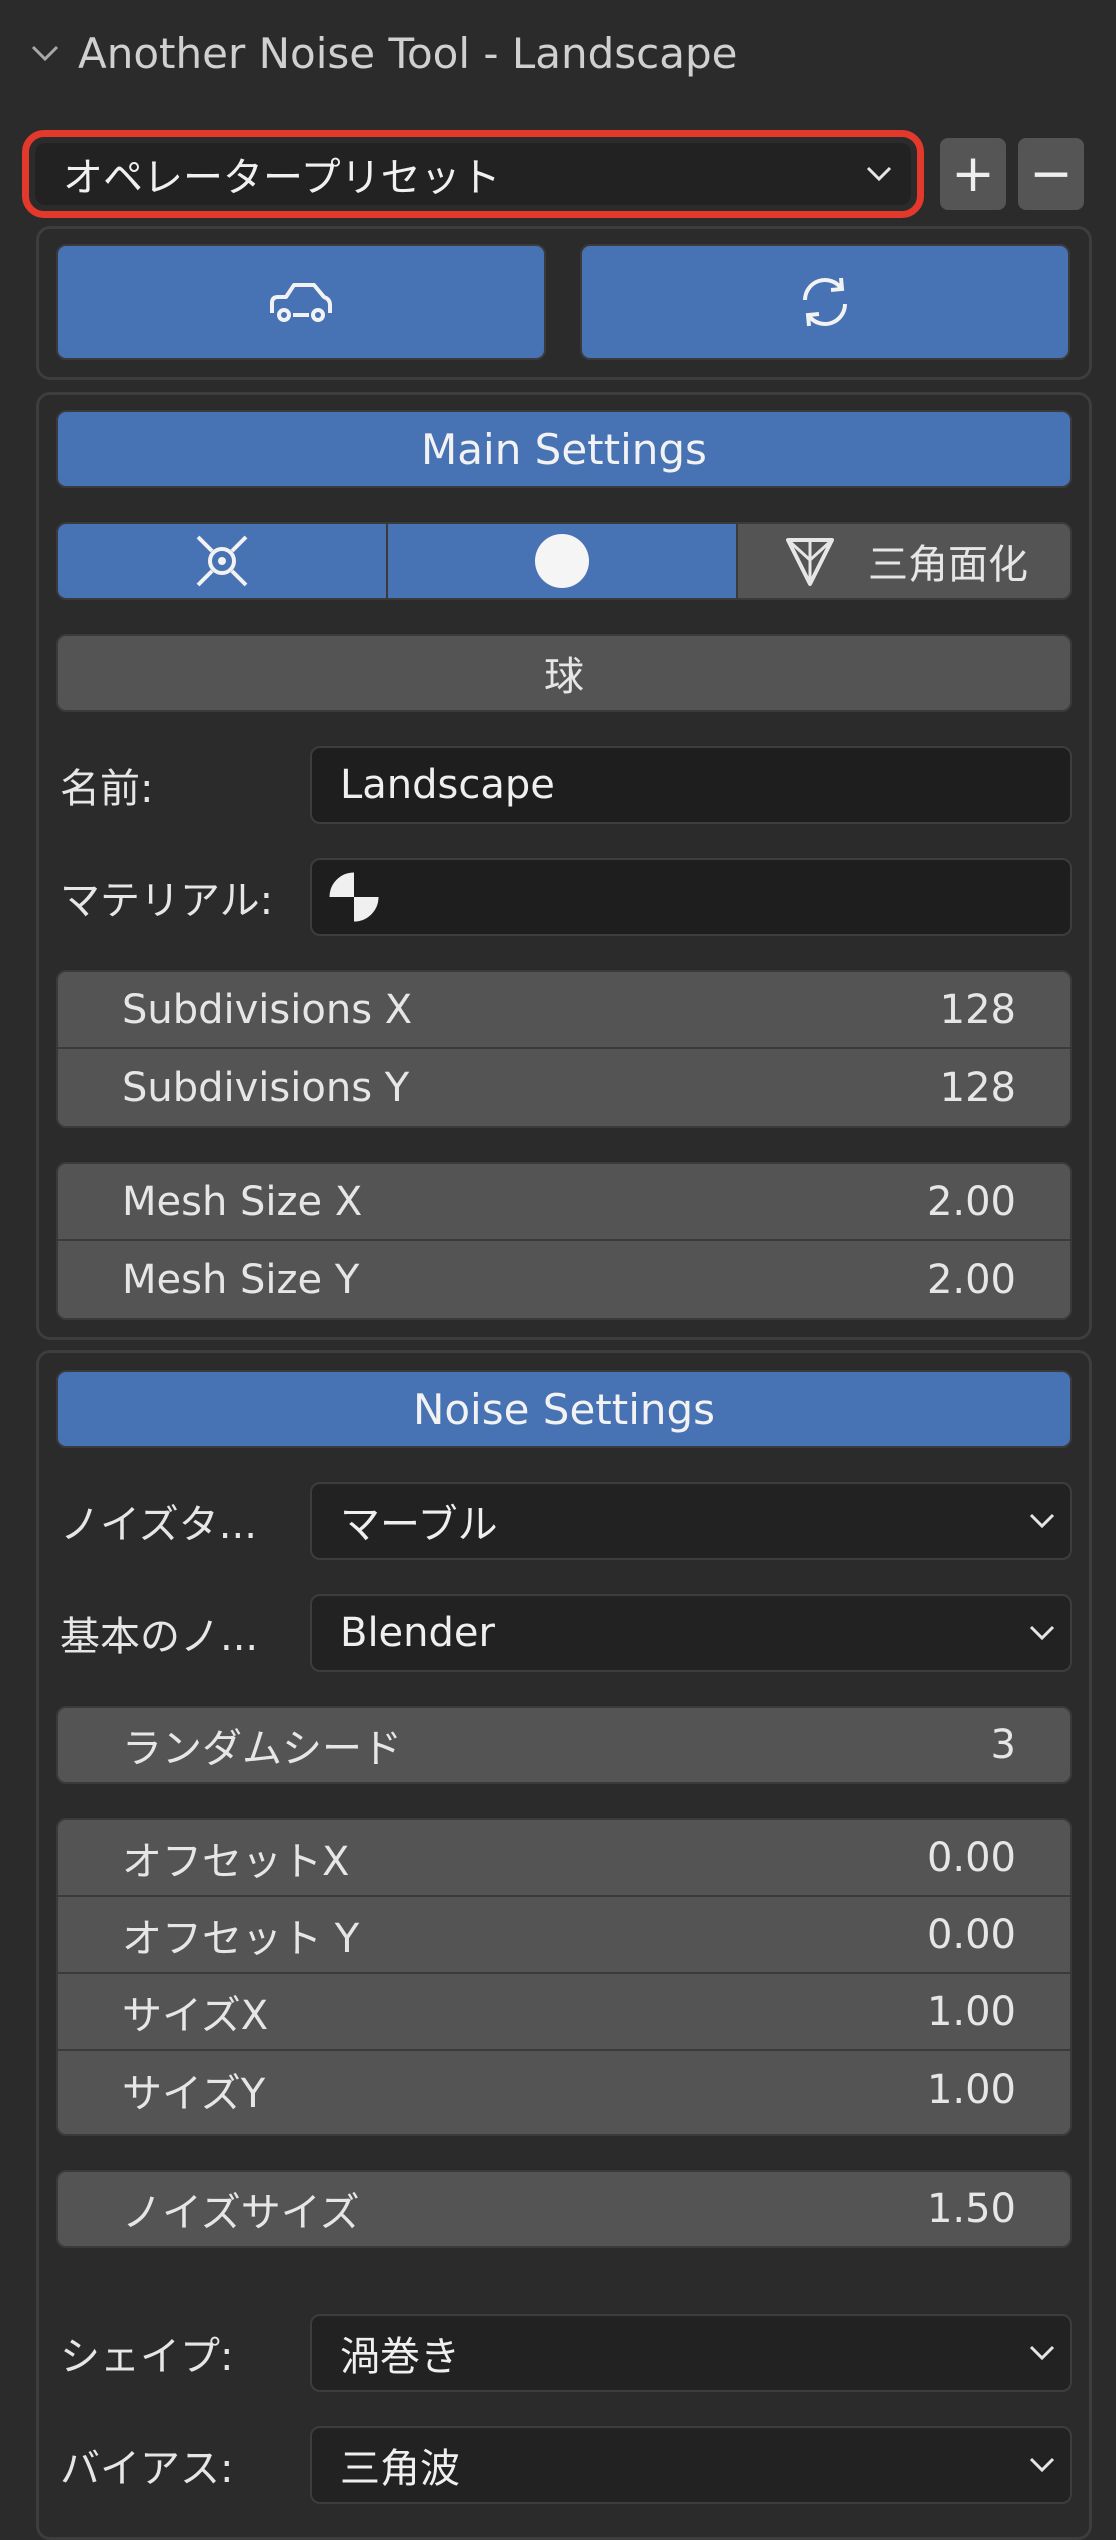  What do you see at coordinates (408, 53) in the screenshot?
I see `panel-title: Another Noise Tool - Landscape` at bounding box center [408, 53].